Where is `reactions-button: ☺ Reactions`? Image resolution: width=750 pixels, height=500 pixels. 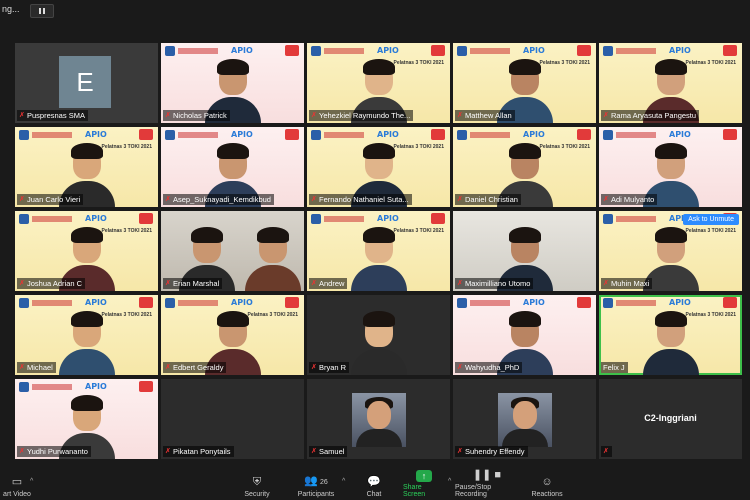 reactions-button: ☺ Reactions is located at coordinates (546, 484).